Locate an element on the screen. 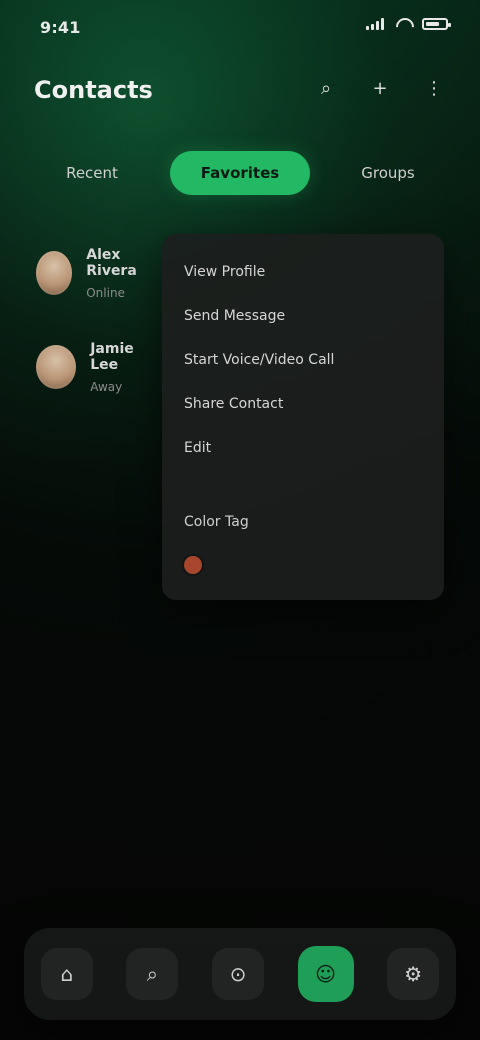 The image size is (480, 1040). header-actions: ⌕ + ⋮ is located at coordinates (380, 88).